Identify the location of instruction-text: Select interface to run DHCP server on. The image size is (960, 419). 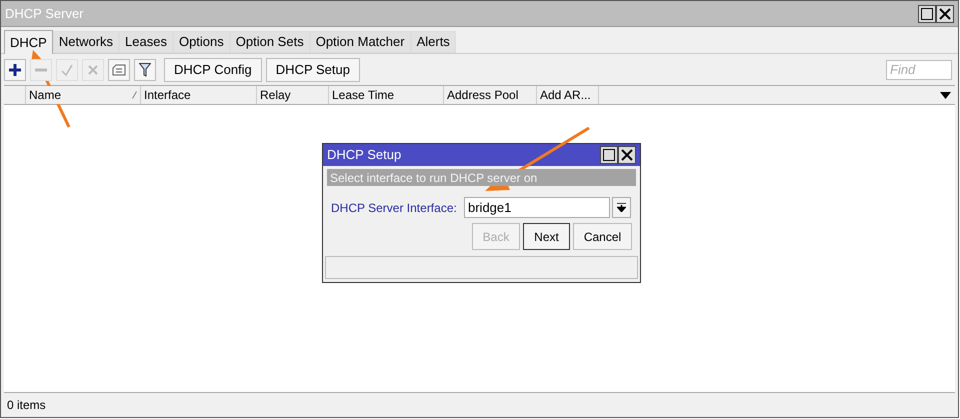
(434, 178).